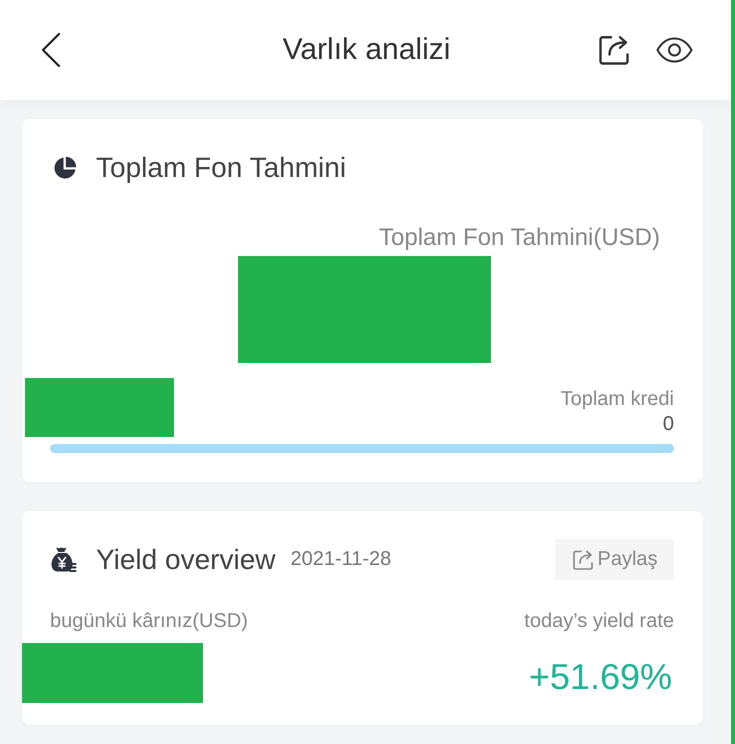  I want to click on card-title: Yield overview, so click(186, 560).